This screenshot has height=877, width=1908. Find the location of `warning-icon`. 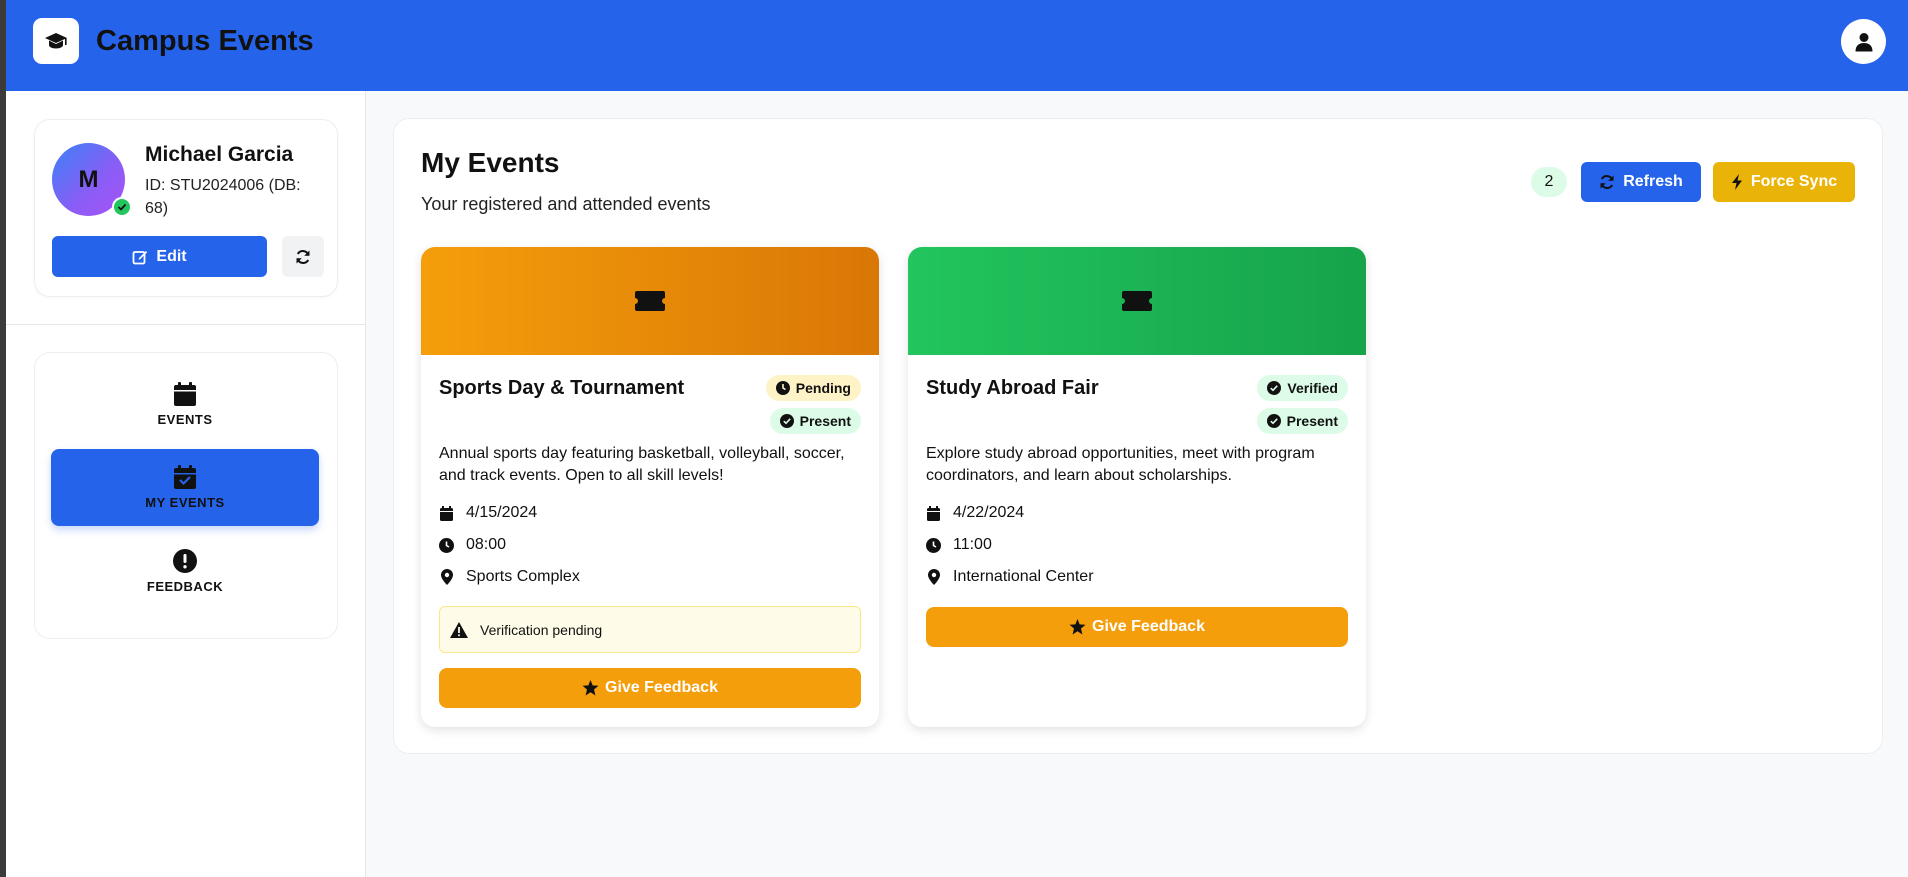

warning-icon is located at coordinates (459, 629).